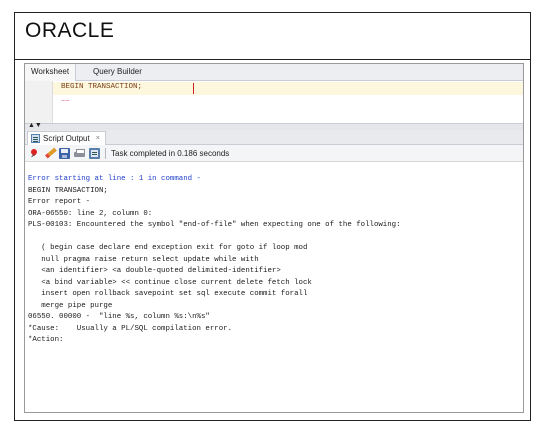  What do you see at coordinates (65, 102) in the screenshot?
I see `error-marker: ~~` at bounding box center [65, 102].